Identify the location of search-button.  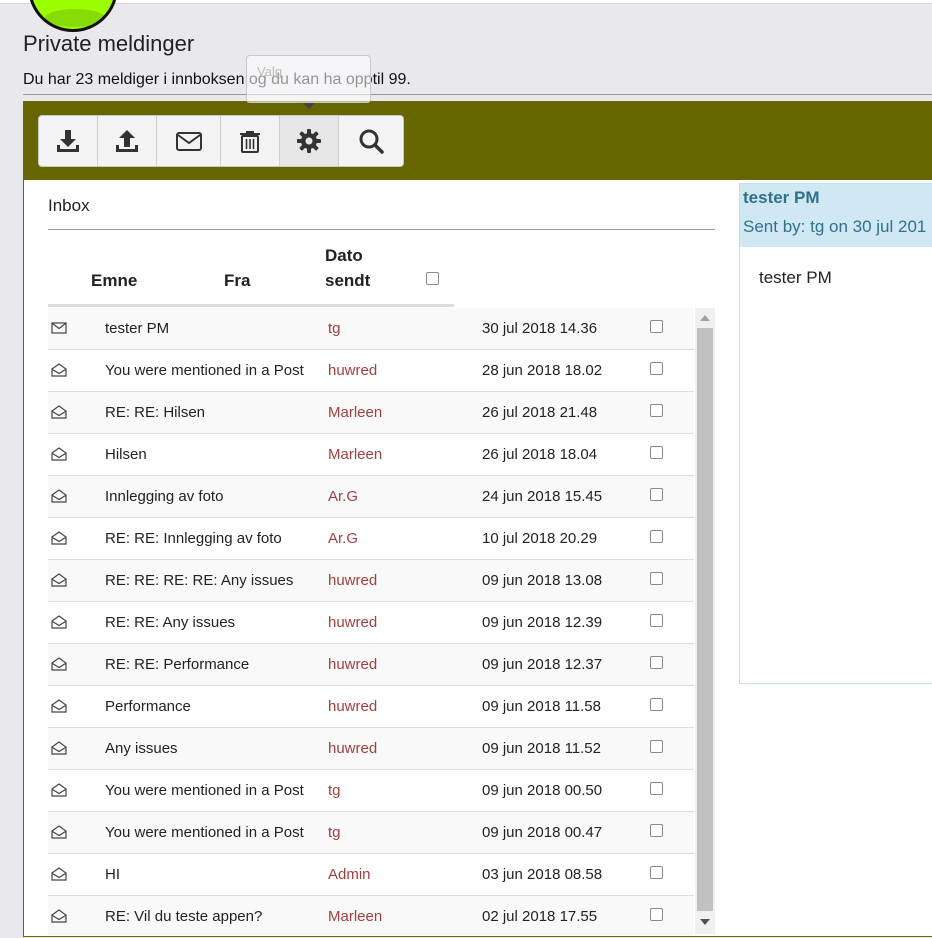
(371, 141).